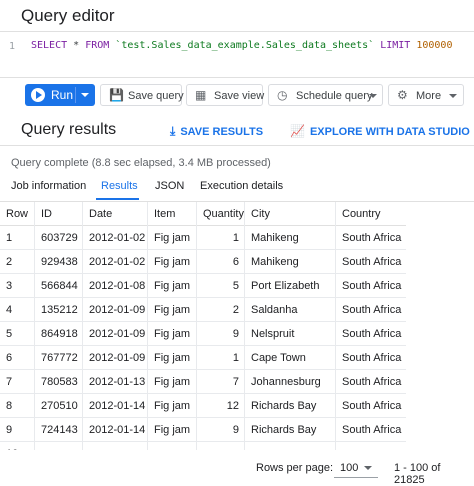 The image size is (474, 486). I want to click on save-results-button: ⤓ SAVE RESULTS, so click(216, 131).